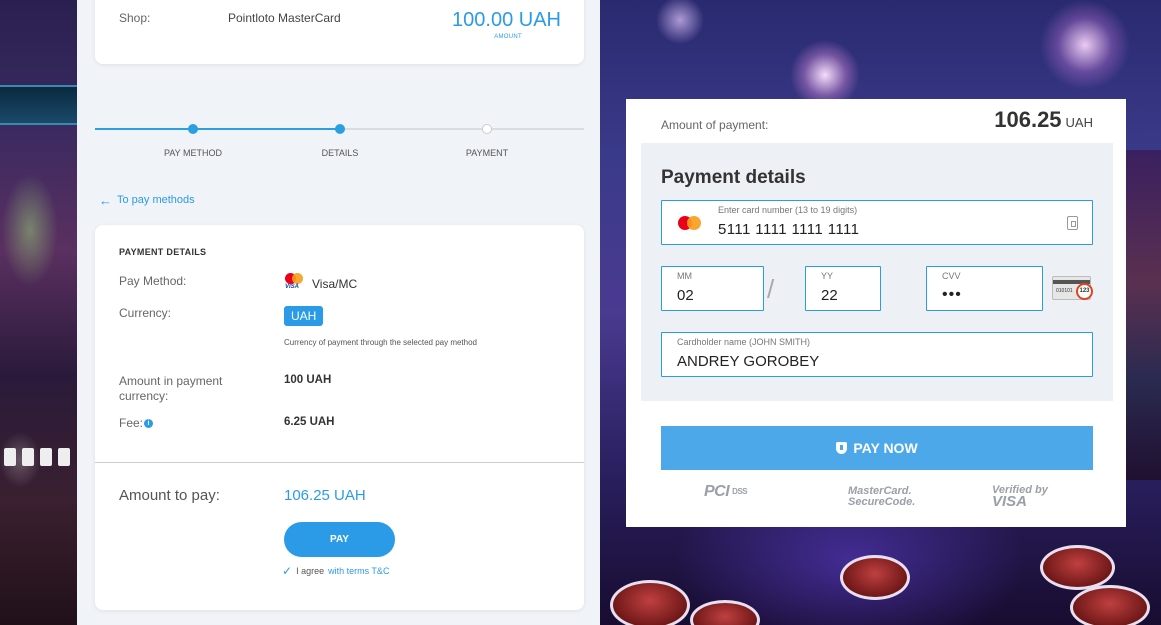 The width and height of the screenshot is (1161, 625). Describe the element at coordinates (690, 223) in the screenshot. I see `mastercard-icon` at that location.